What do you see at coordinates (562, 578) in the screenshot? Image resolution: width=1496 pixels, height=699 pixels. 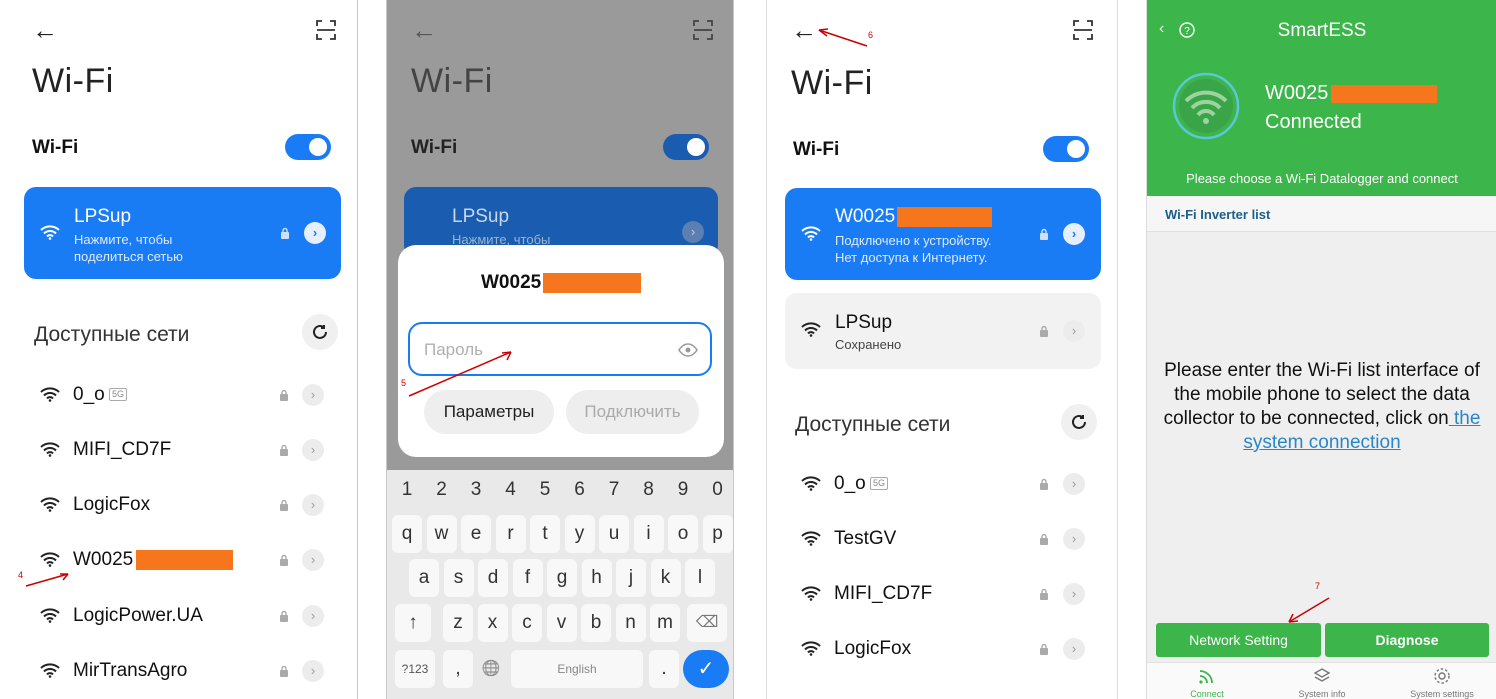 I see `keyboard-key: g` at bounding box center [562, 578].